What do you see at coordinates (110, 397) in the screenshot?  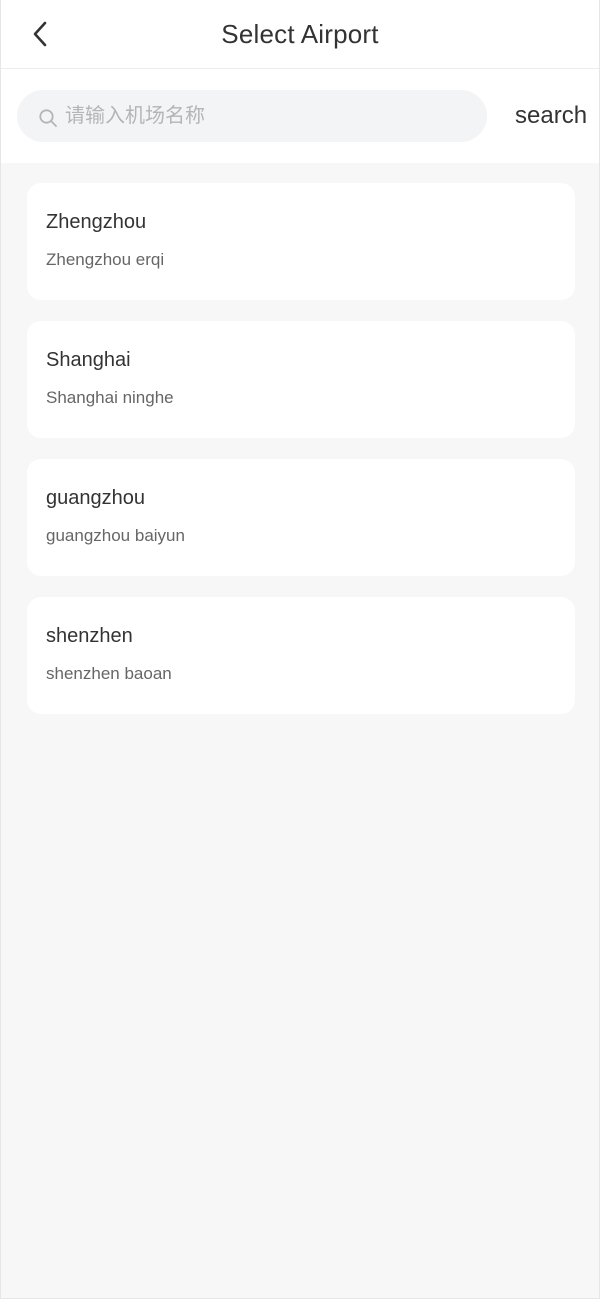 I see `airport-name: Shanghai ninghe` at bounding box center [110, 397].